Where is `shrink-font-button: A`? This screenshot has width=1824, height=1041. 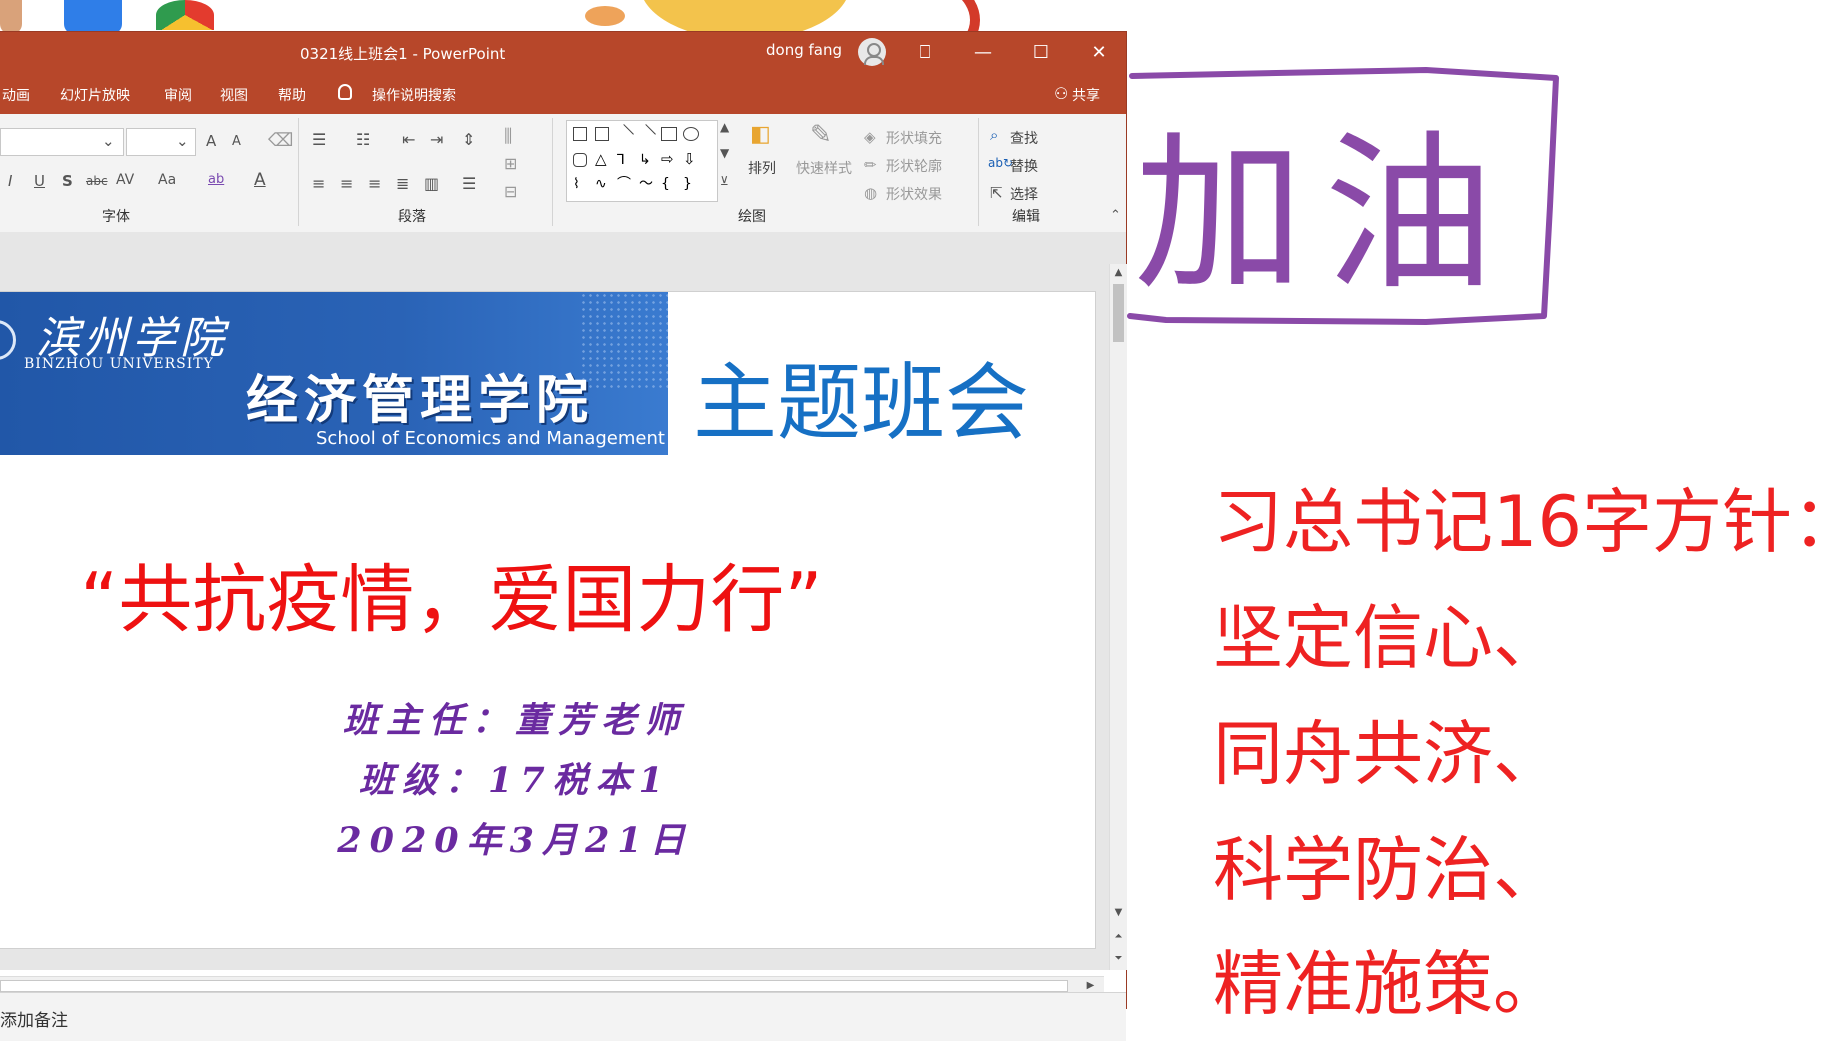
shrink-font-button: A is located at coordinates (236, 141).